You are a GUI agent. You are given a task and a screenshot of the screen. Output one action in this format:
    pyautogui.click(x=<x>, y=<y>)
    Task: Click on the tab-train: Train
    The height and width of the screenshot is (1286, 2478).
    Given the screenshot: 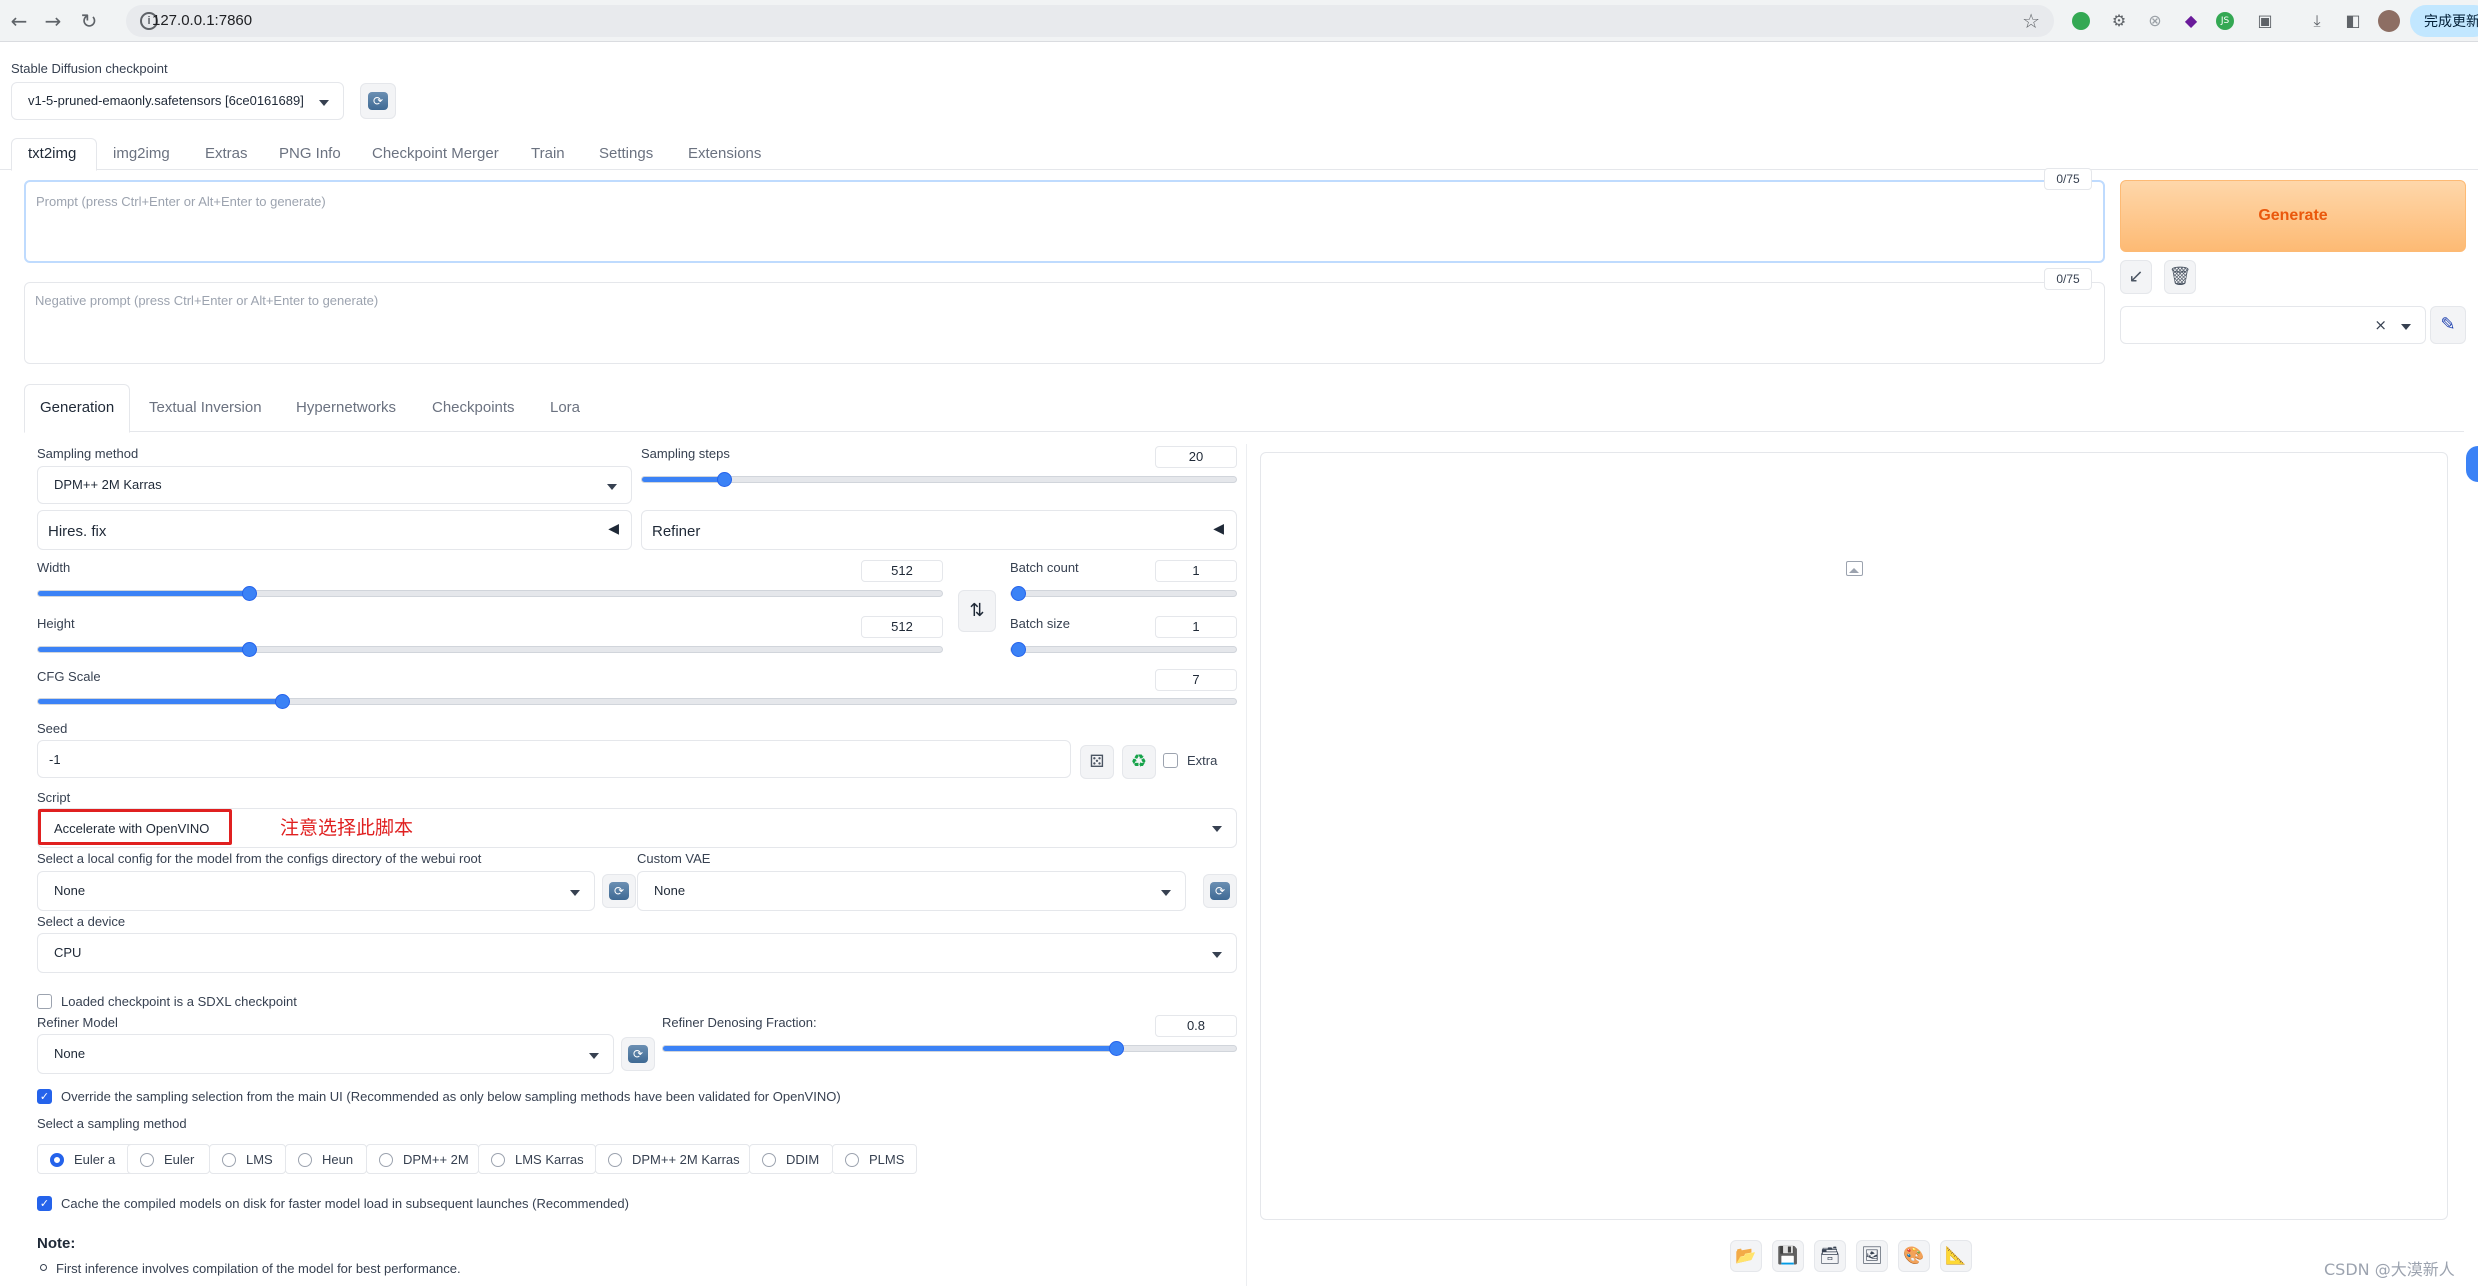 What is the action you would take?
    pyautogui.click(x=548, y=153)
    